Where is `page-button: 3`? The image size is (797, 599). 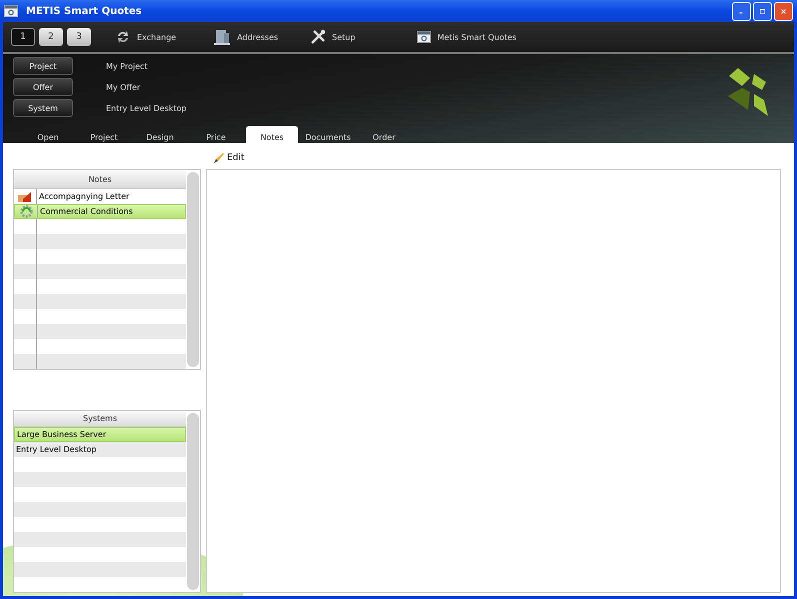 page-button: 3 is located at coordinates (79, 37).